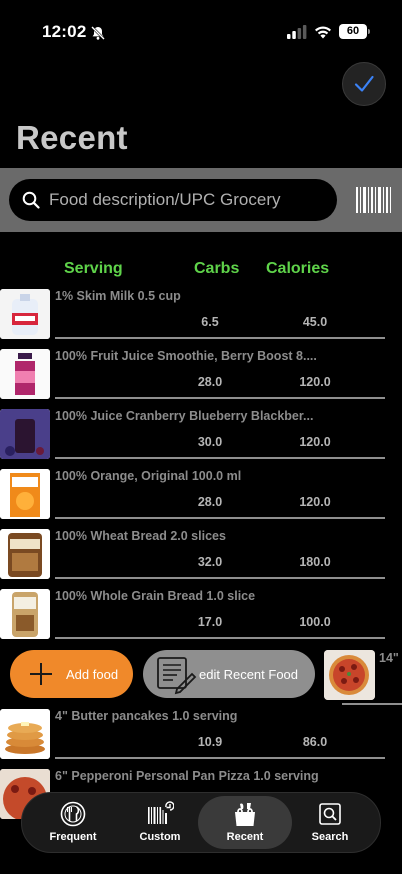  I want to click on checkmark-icon, so click(364, 83).